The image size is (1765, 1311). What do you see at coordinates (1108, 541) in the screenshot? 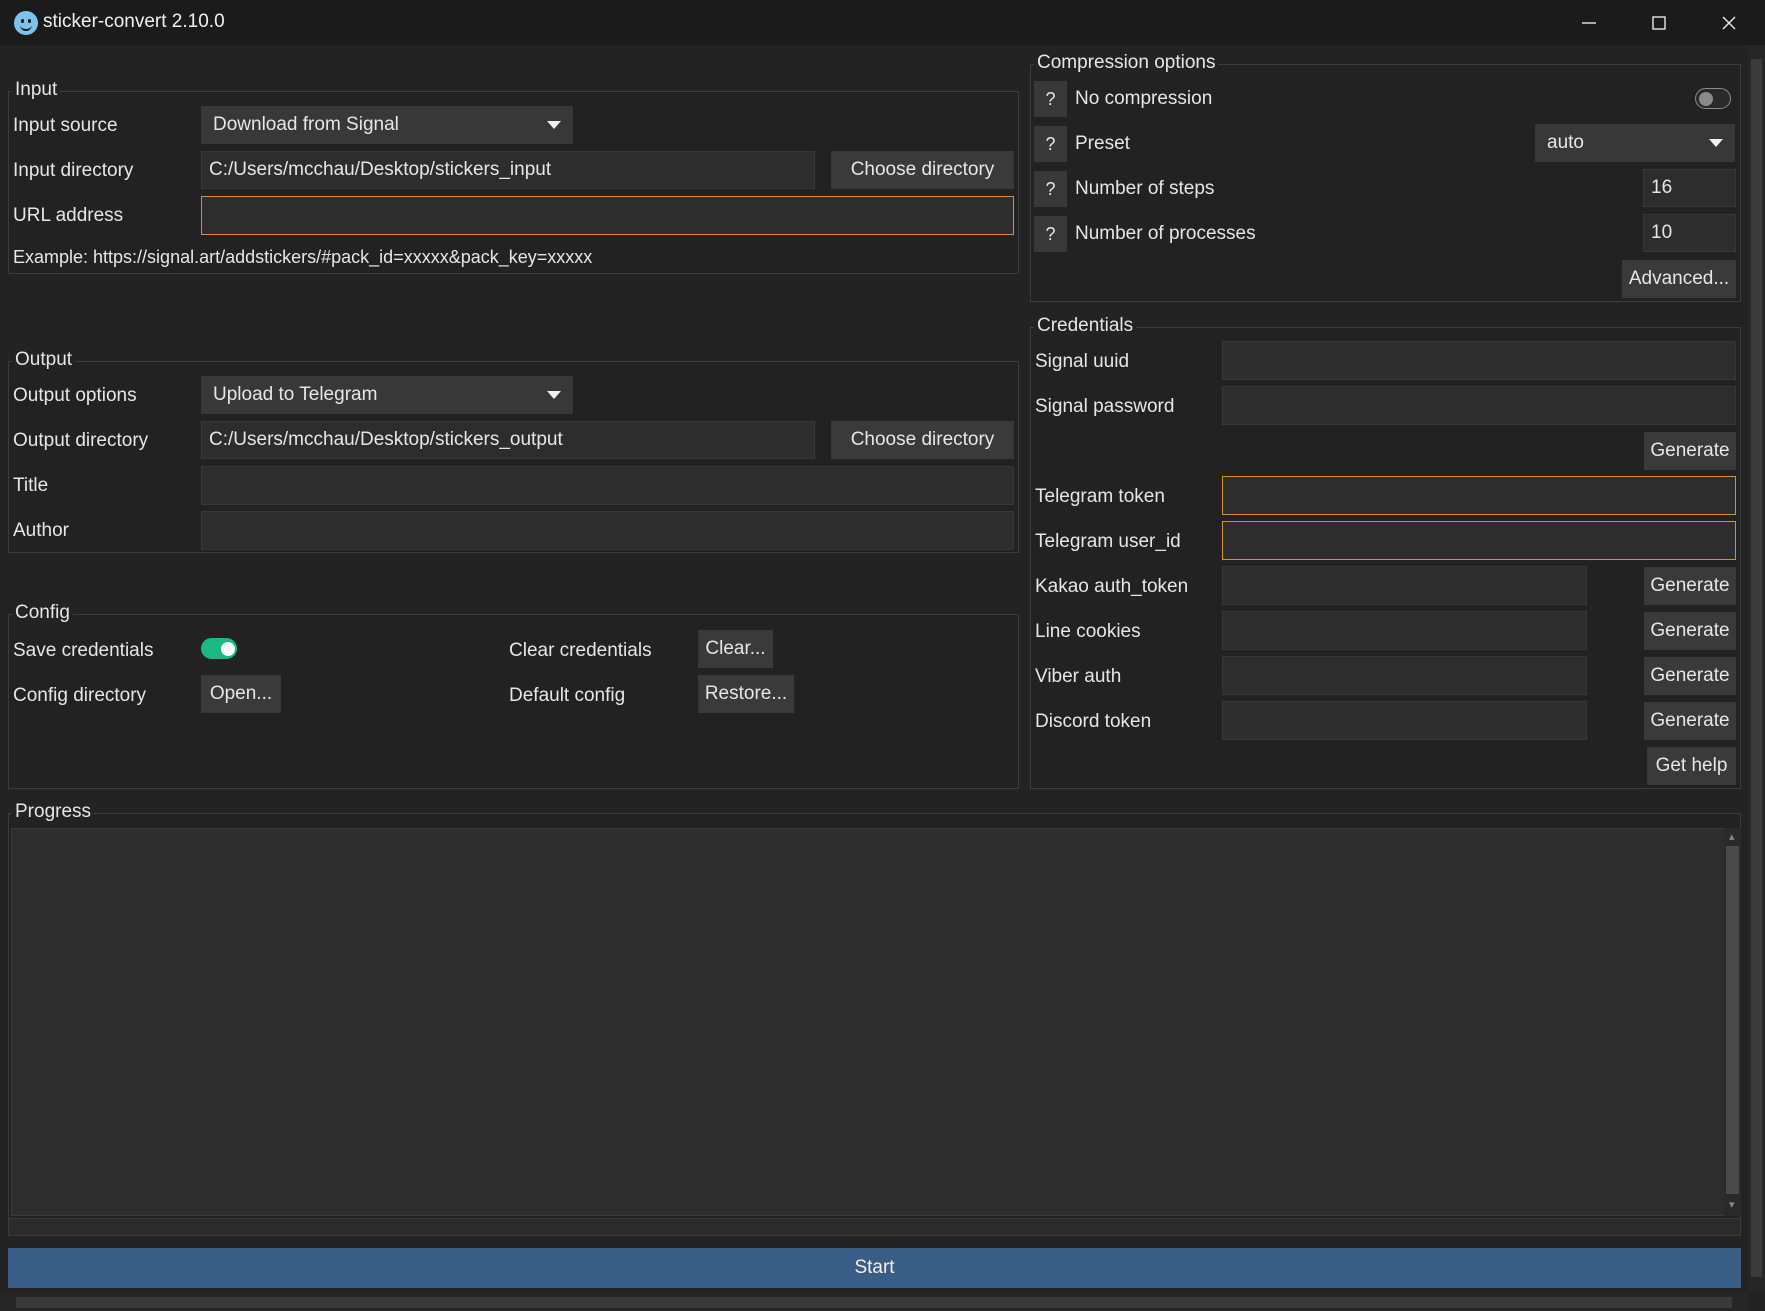
I see `telegram-userid-label: Telegram user_id` at bounding box center [1108, 541].